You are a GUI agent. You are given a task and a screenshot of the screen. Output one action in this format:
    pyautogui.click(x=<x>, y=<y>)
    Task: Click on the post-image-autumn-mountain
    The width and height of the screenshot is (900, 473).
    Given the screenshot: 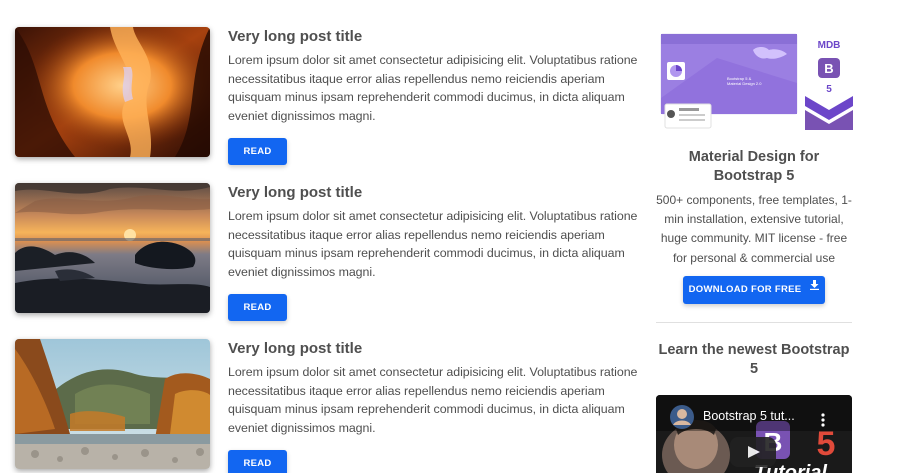 What is the action you would take?
    pyautogui.click(x=112, y=404)
    